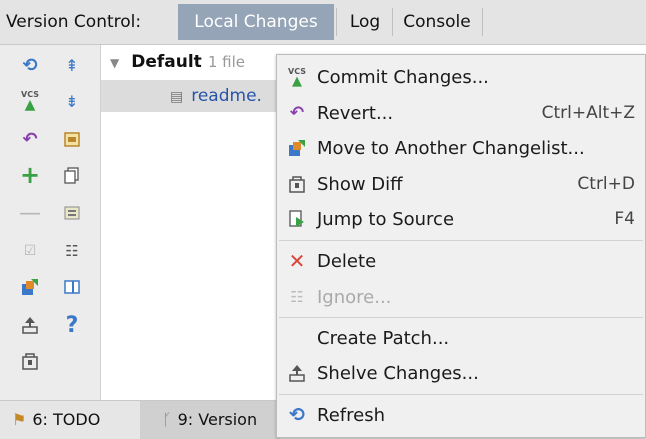  I want to click on branch-icon: ᚴ, so click(167, 419).